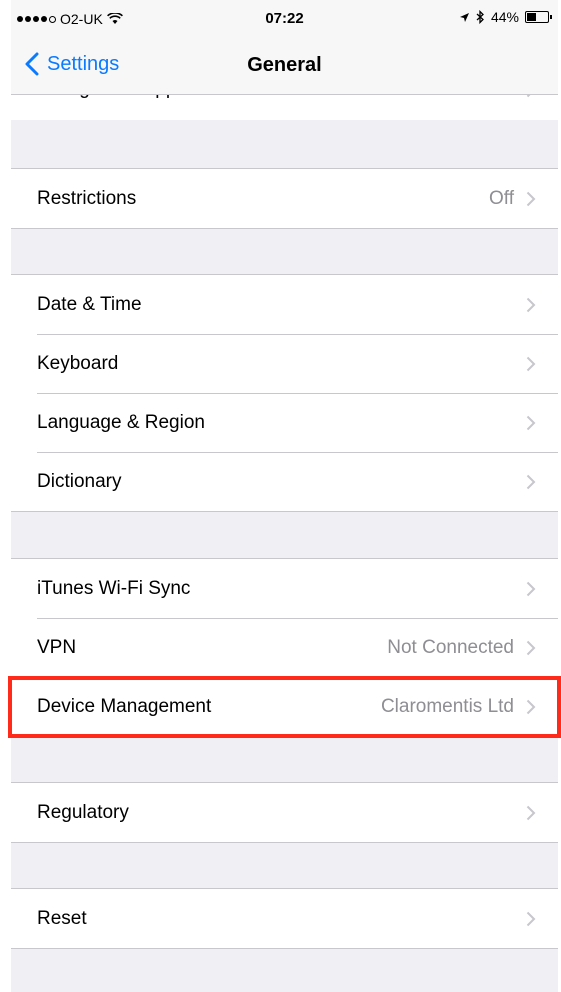  I want to click on language-region-row: Language & Region, so click(284, 422).